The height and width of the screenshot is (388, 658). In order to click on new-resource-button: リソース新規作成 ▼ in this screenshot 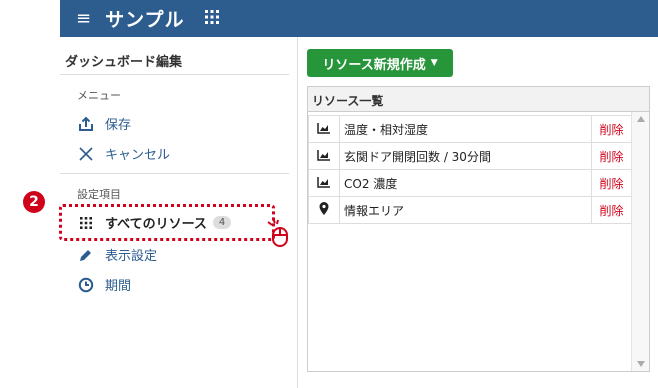, I will do `click(380, 63)`.